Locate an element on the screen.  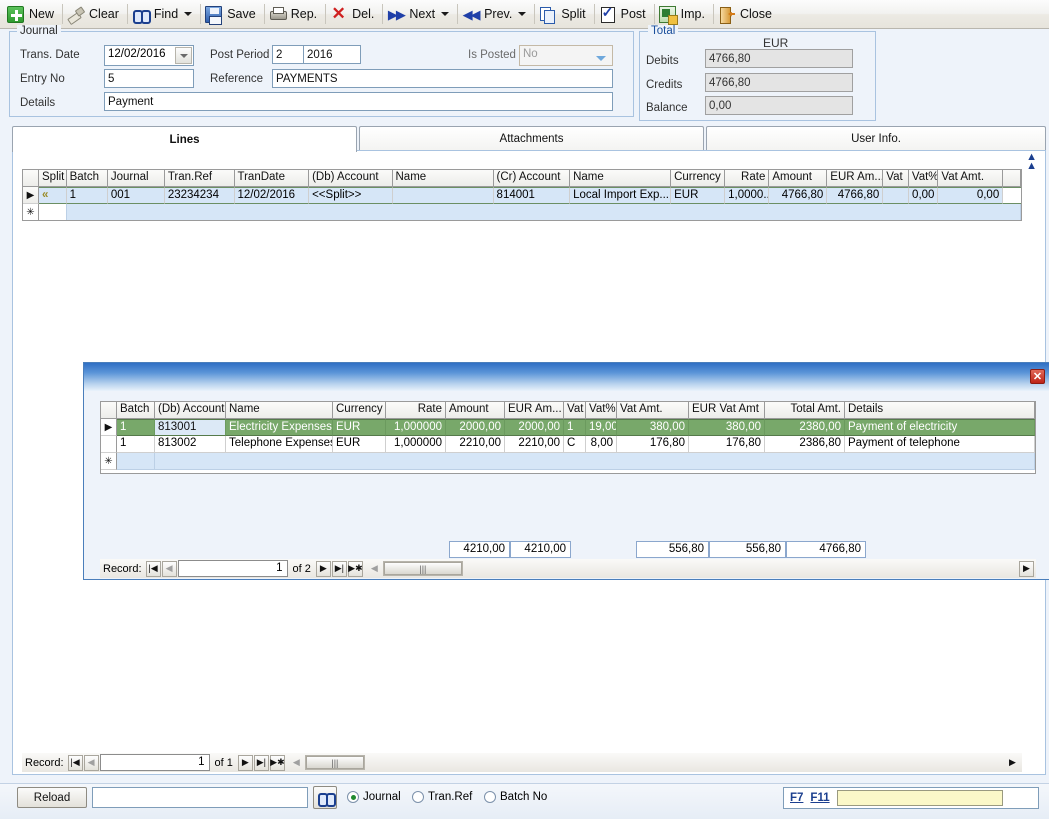
toolbar-button-new: New is located at coordinates (32, 14).